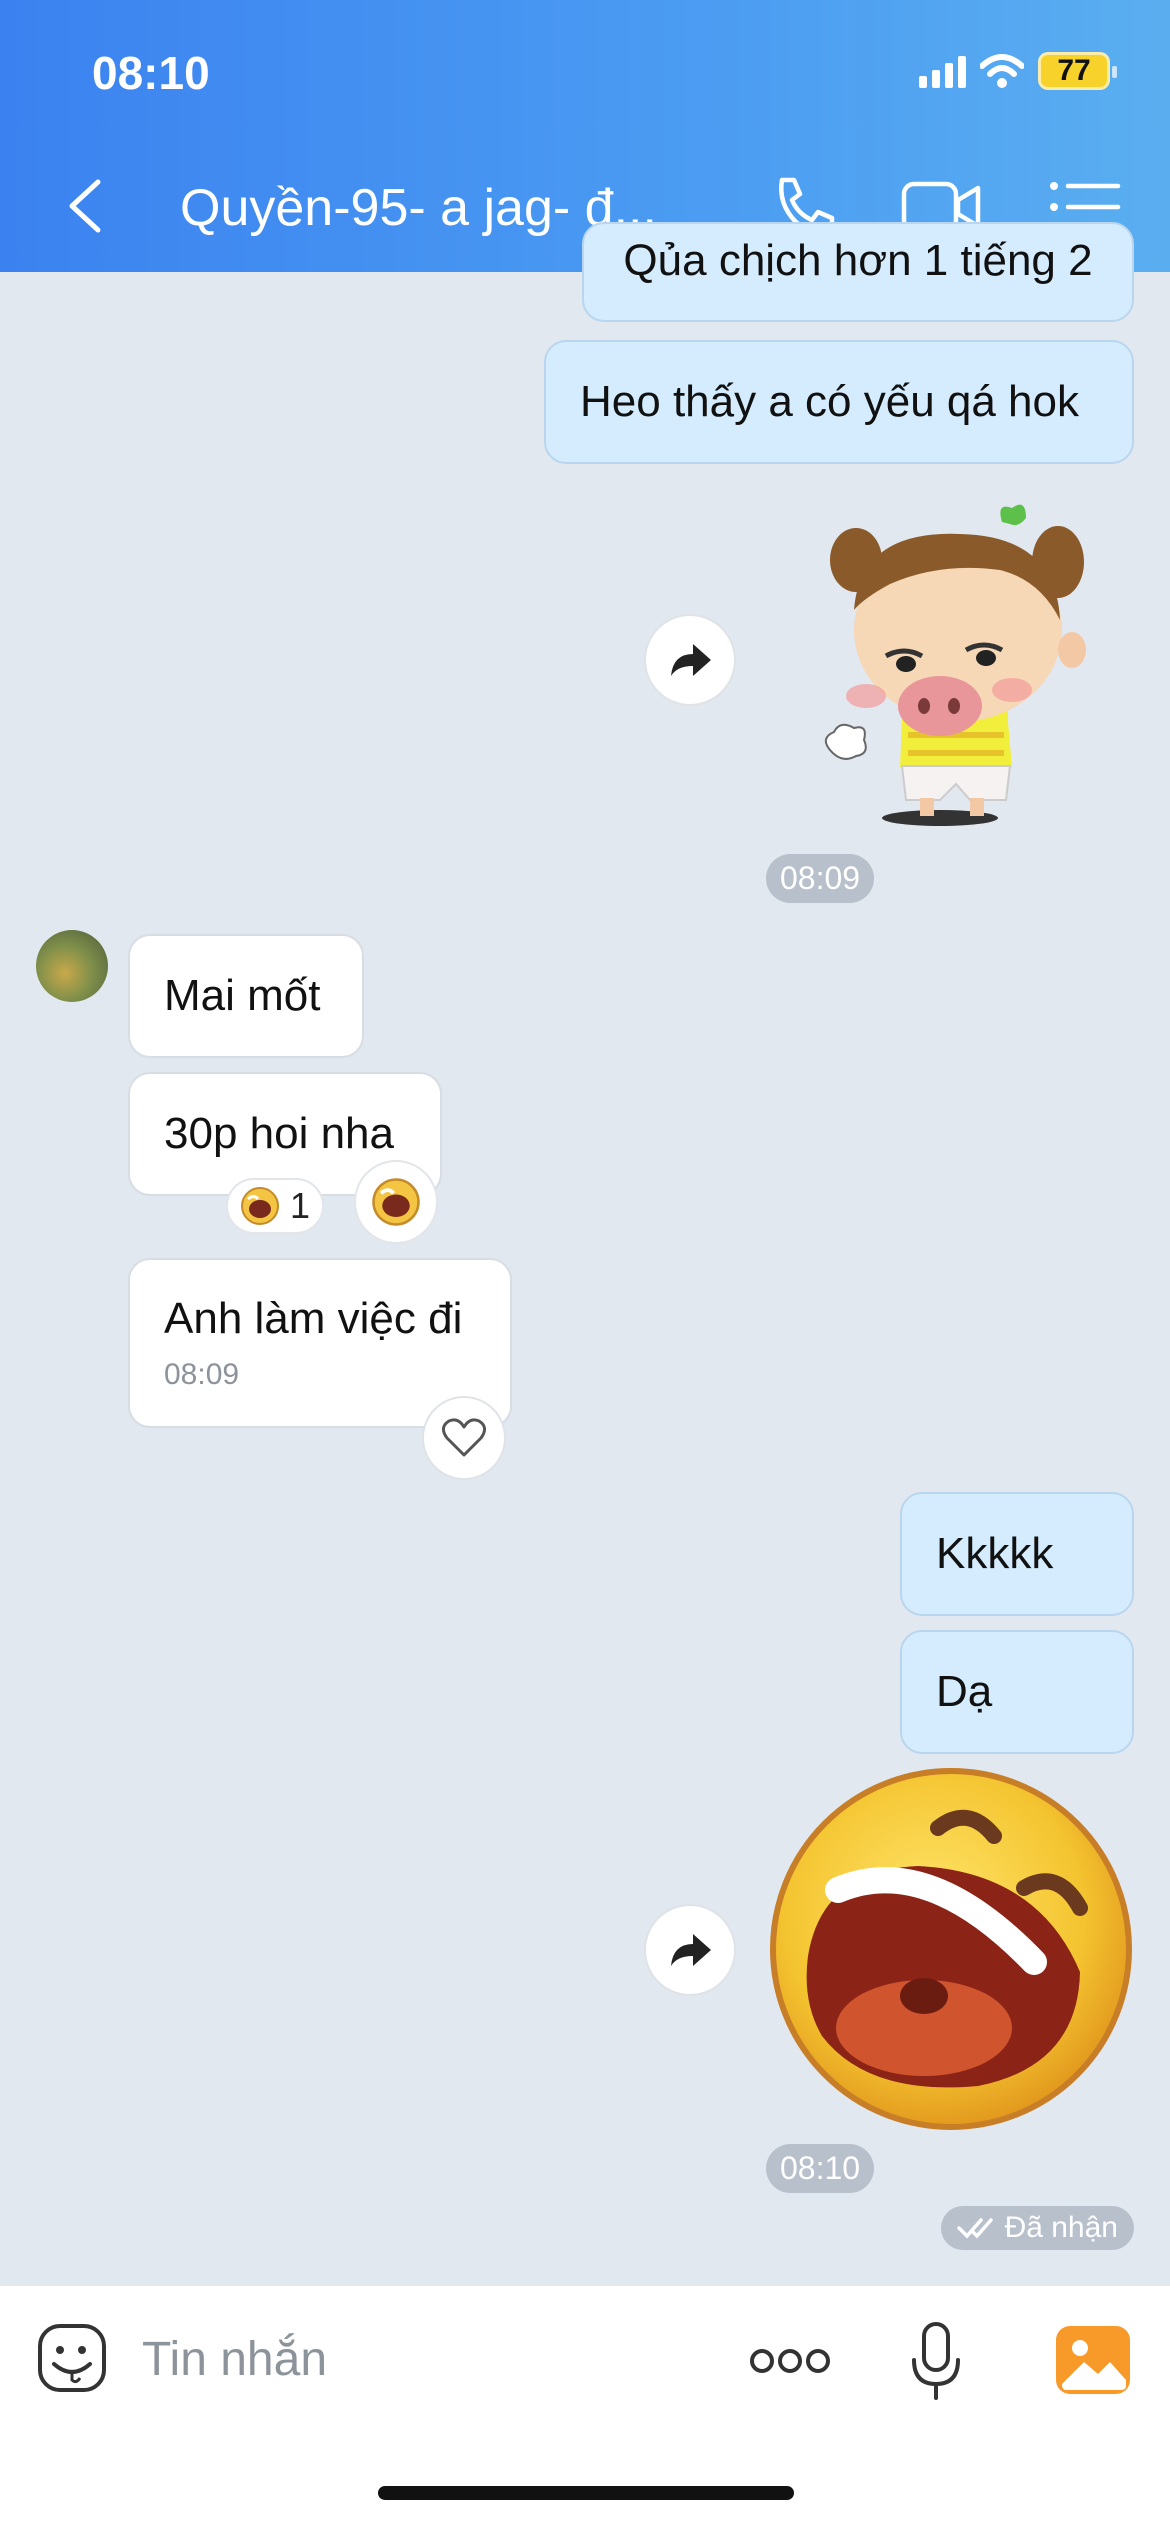 The height and width of the screenshot is (2532, 1170). What do you see at coordinates (858, 260) in the screenshot?
I see `message-text: Qủa chịch hơn 1 tiếng 2` at bounding box center [858, 260].